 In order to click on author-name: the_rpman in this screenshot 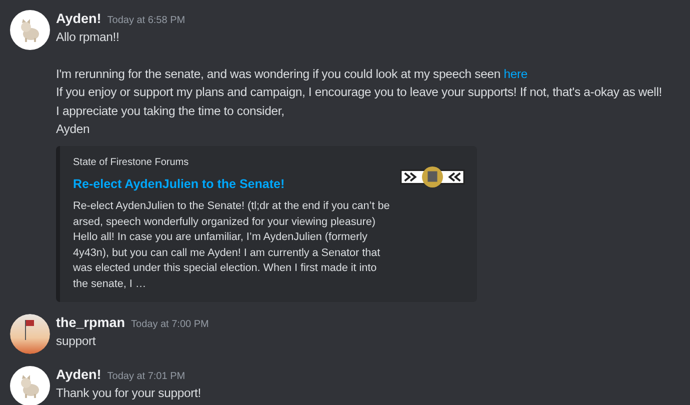, I will do `click(91, 323)`.